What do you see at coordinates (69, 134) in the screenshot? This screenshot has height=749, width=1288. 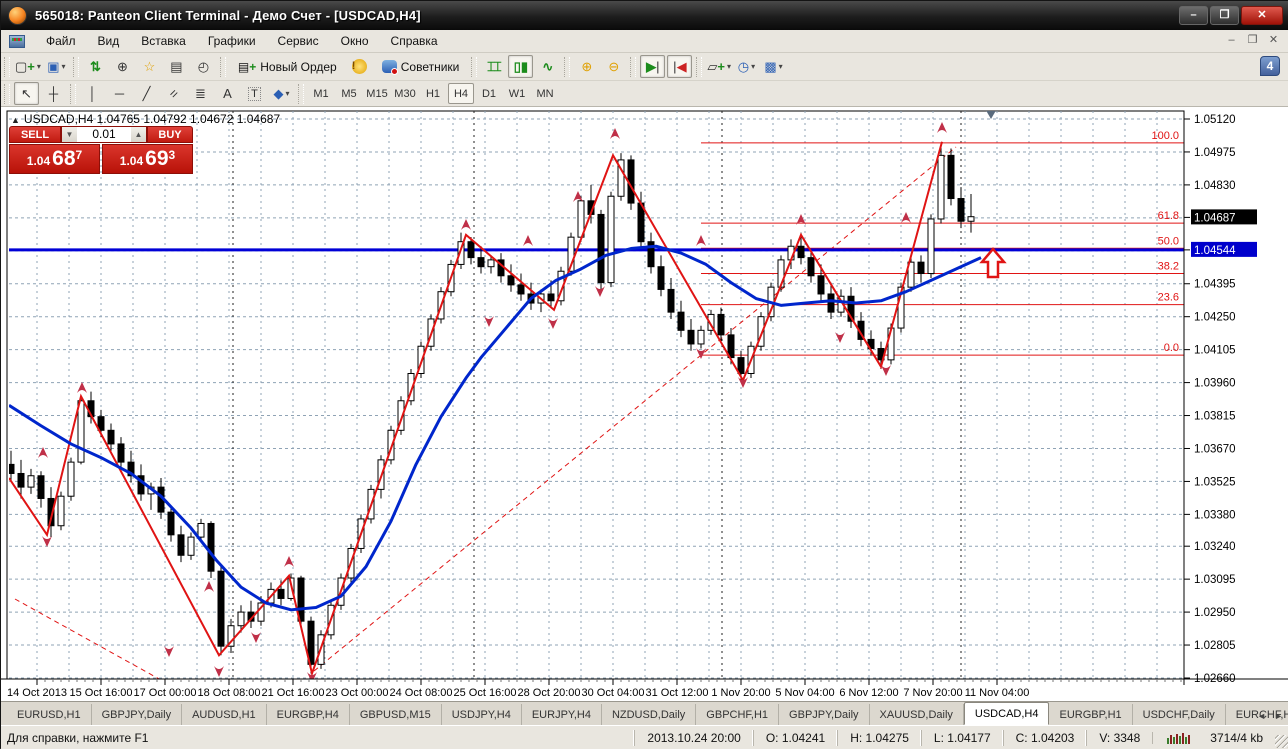 I see `volume-decrease-button: ▼` at bounding box center [69, 134].